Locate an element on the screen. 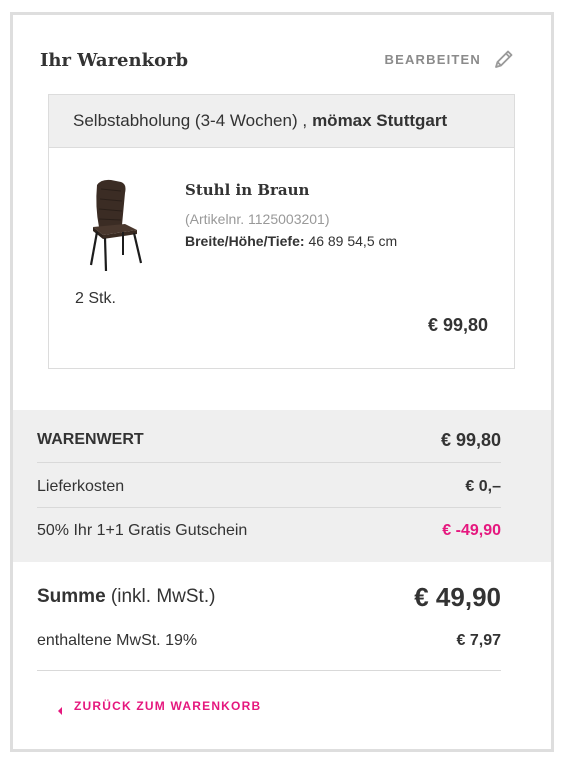 The image size is (565, 762). warenwert-value: € 99,80 is located at coordinates (470, 439).